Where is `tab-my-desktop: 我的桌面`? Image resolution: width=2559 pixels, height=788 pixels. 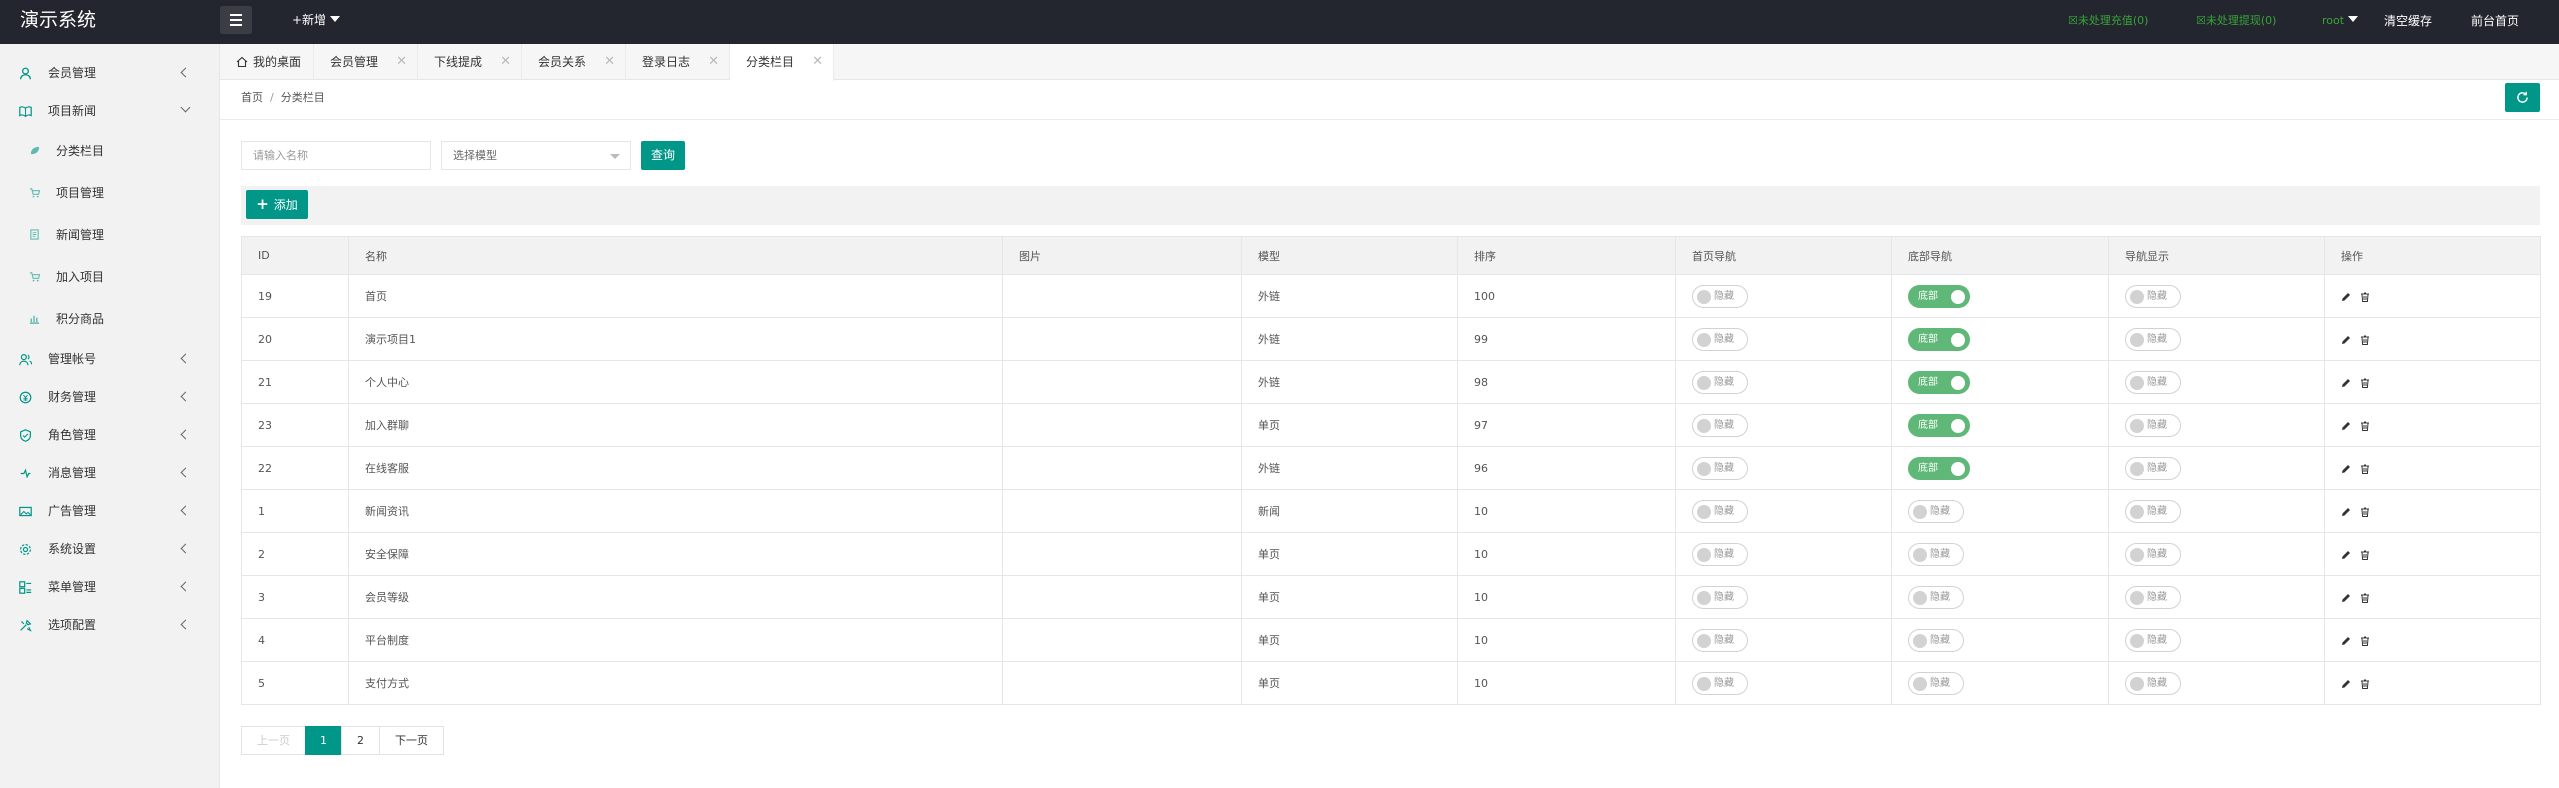
tab-my-desktop: 我的桌面 is located at coordinates (267, 62).